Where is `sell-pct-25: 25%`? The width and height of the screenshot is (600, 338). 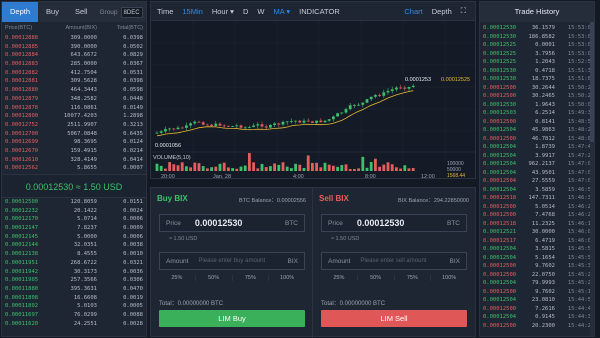 sell-pct-25: 25% is located at coordinates (339, 278).